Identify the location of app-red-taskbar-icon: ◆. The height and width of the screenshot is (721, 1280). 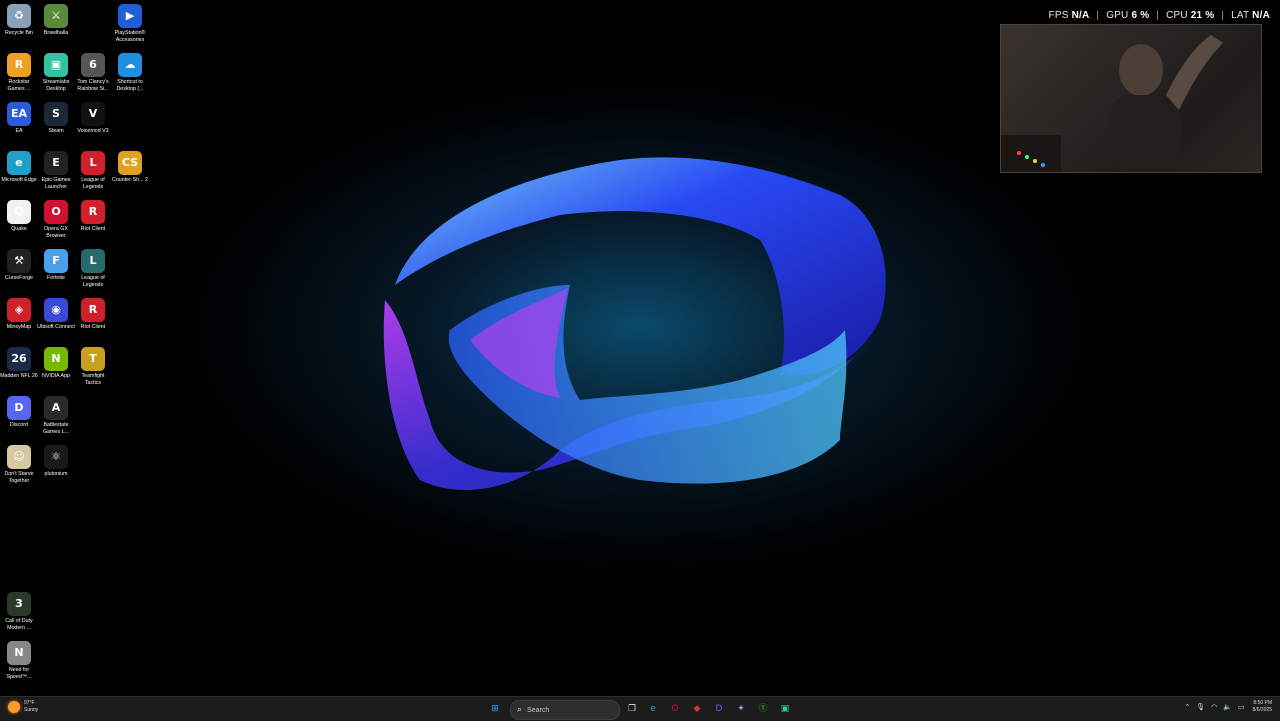
(697, 709).